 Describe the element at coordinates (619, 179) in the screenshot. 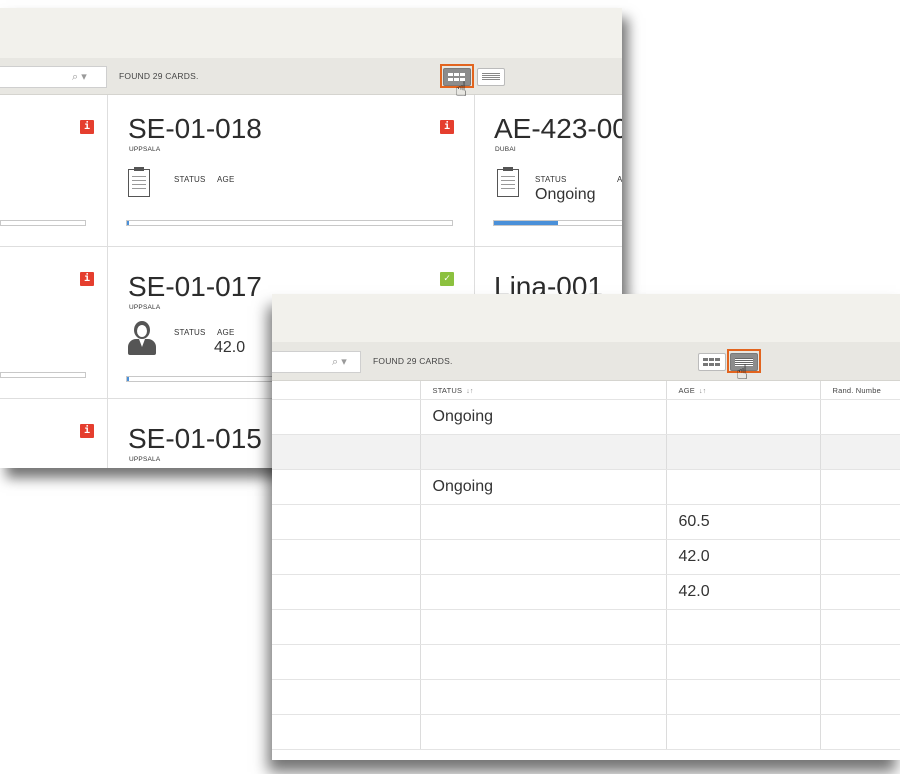

I see `age-label: A` at that location.